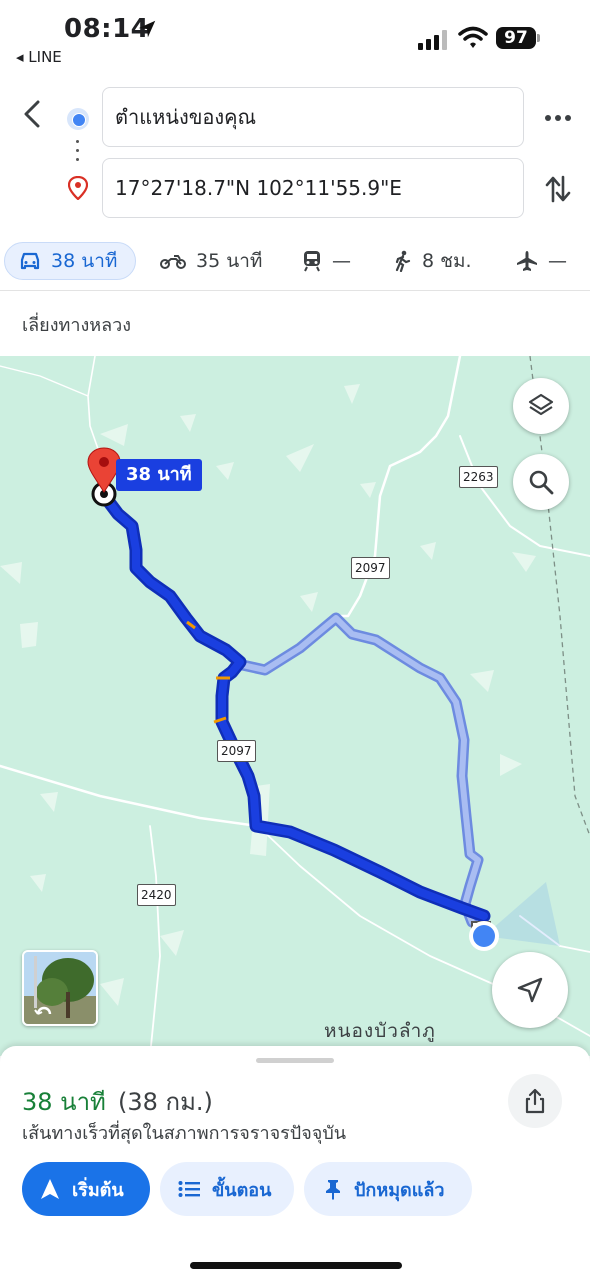 The image size is (590, 1280). I want to click on route-options-link: เลี่ยงทางหลวง, so click(76, 324).